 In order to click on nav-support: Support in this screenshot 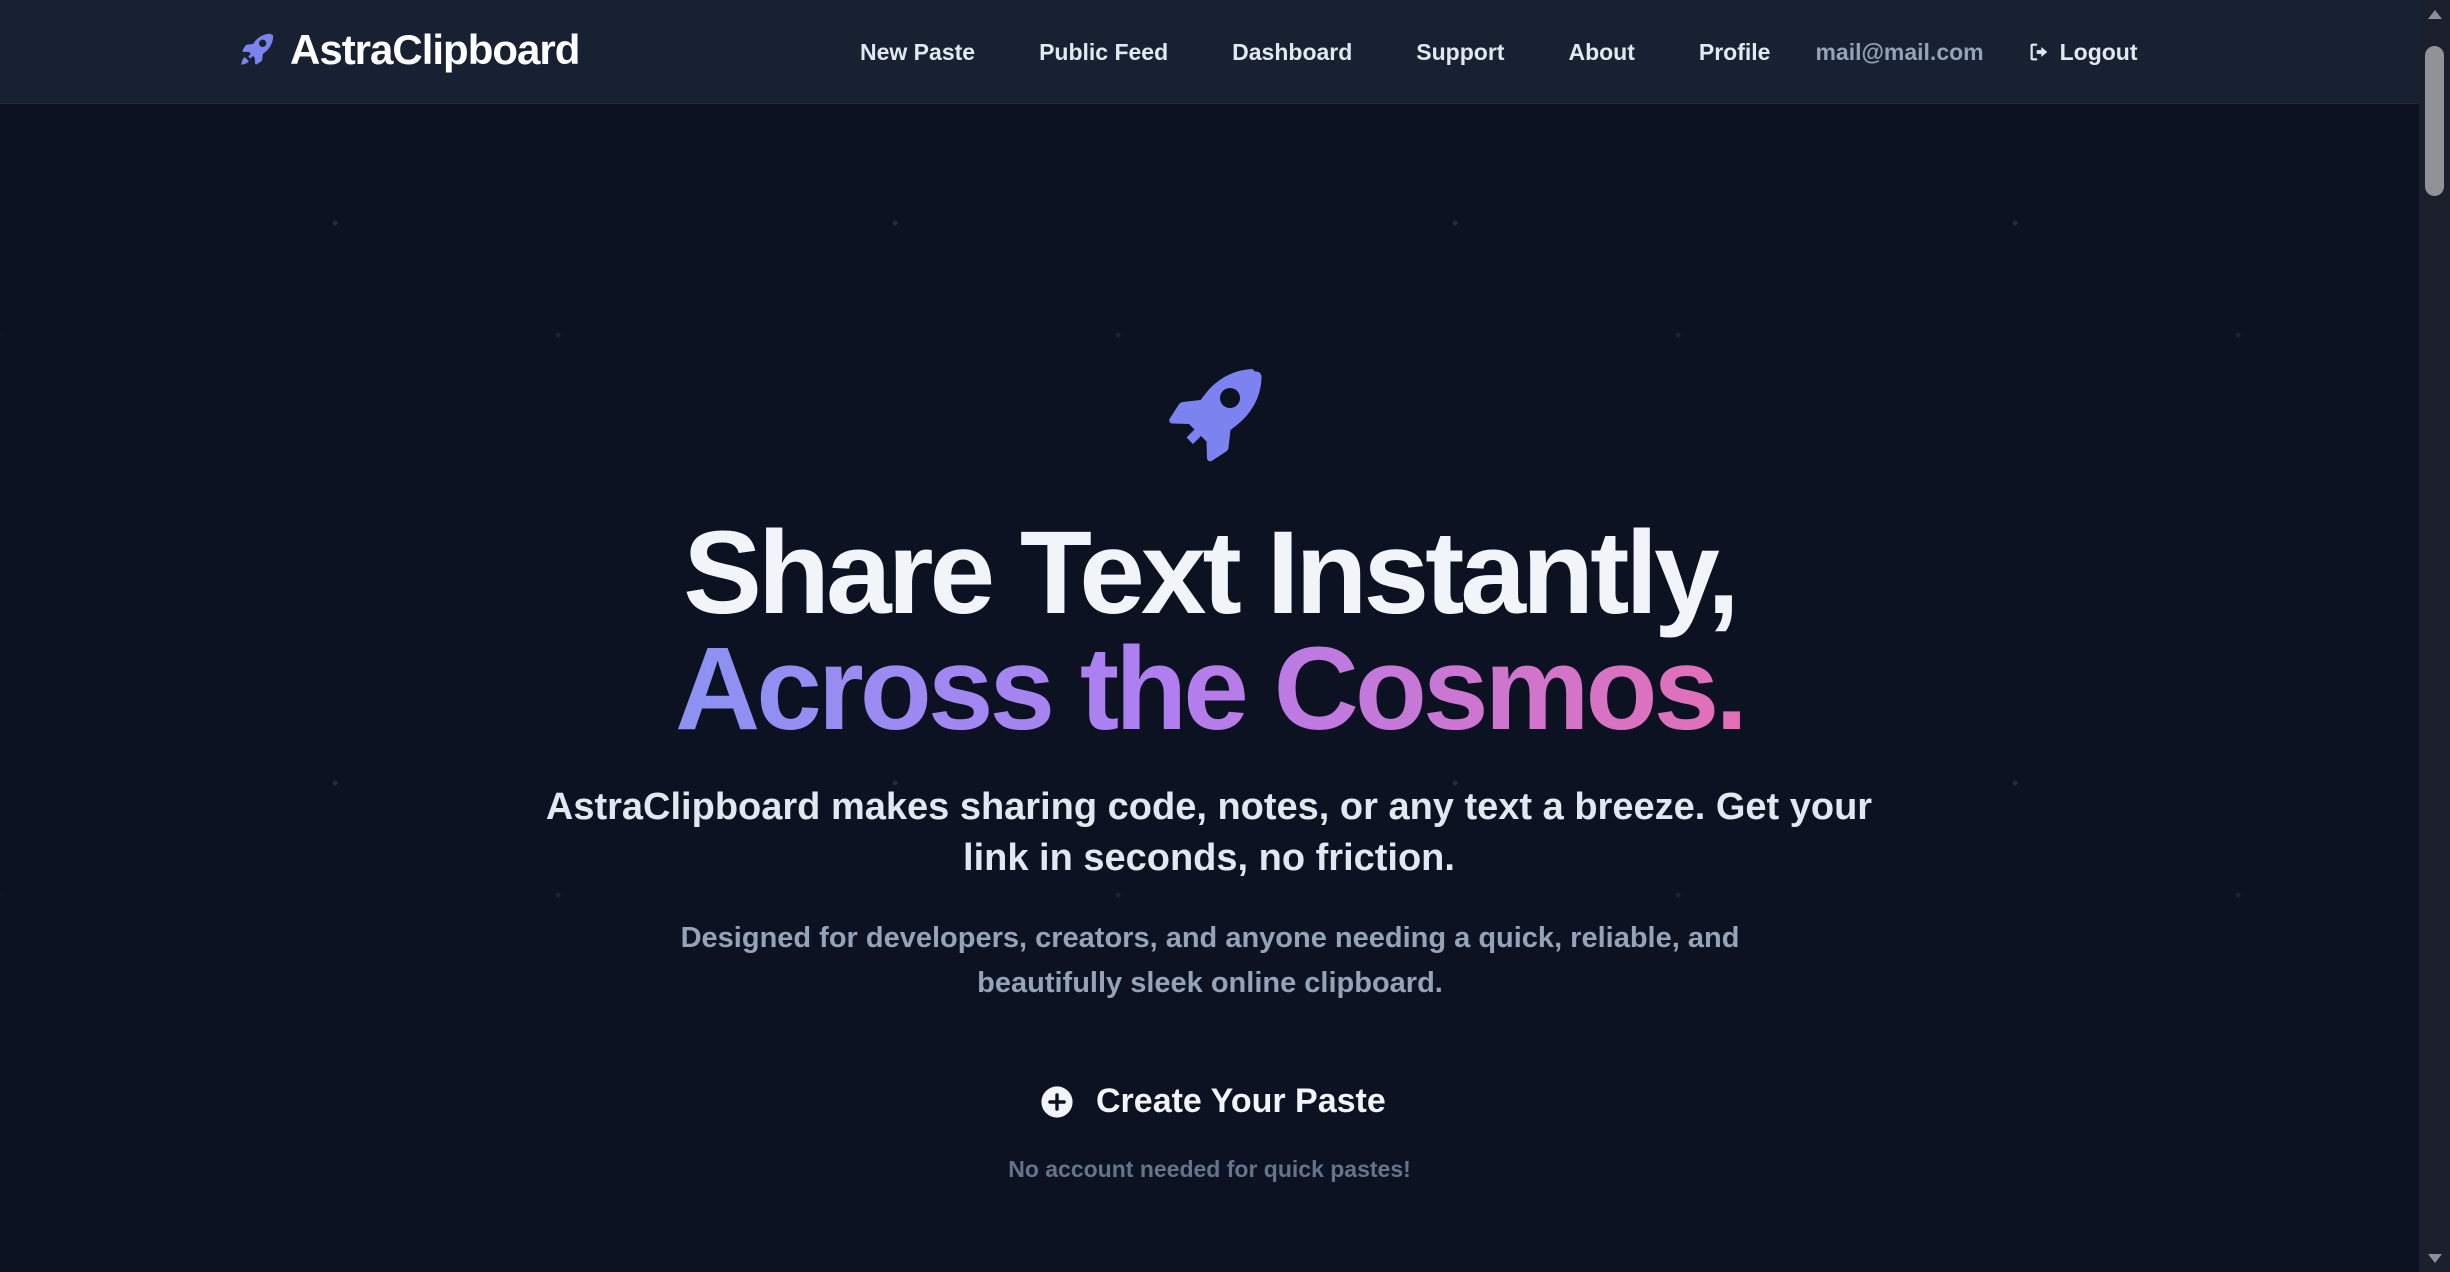, I will do `click(1460, 52)`.